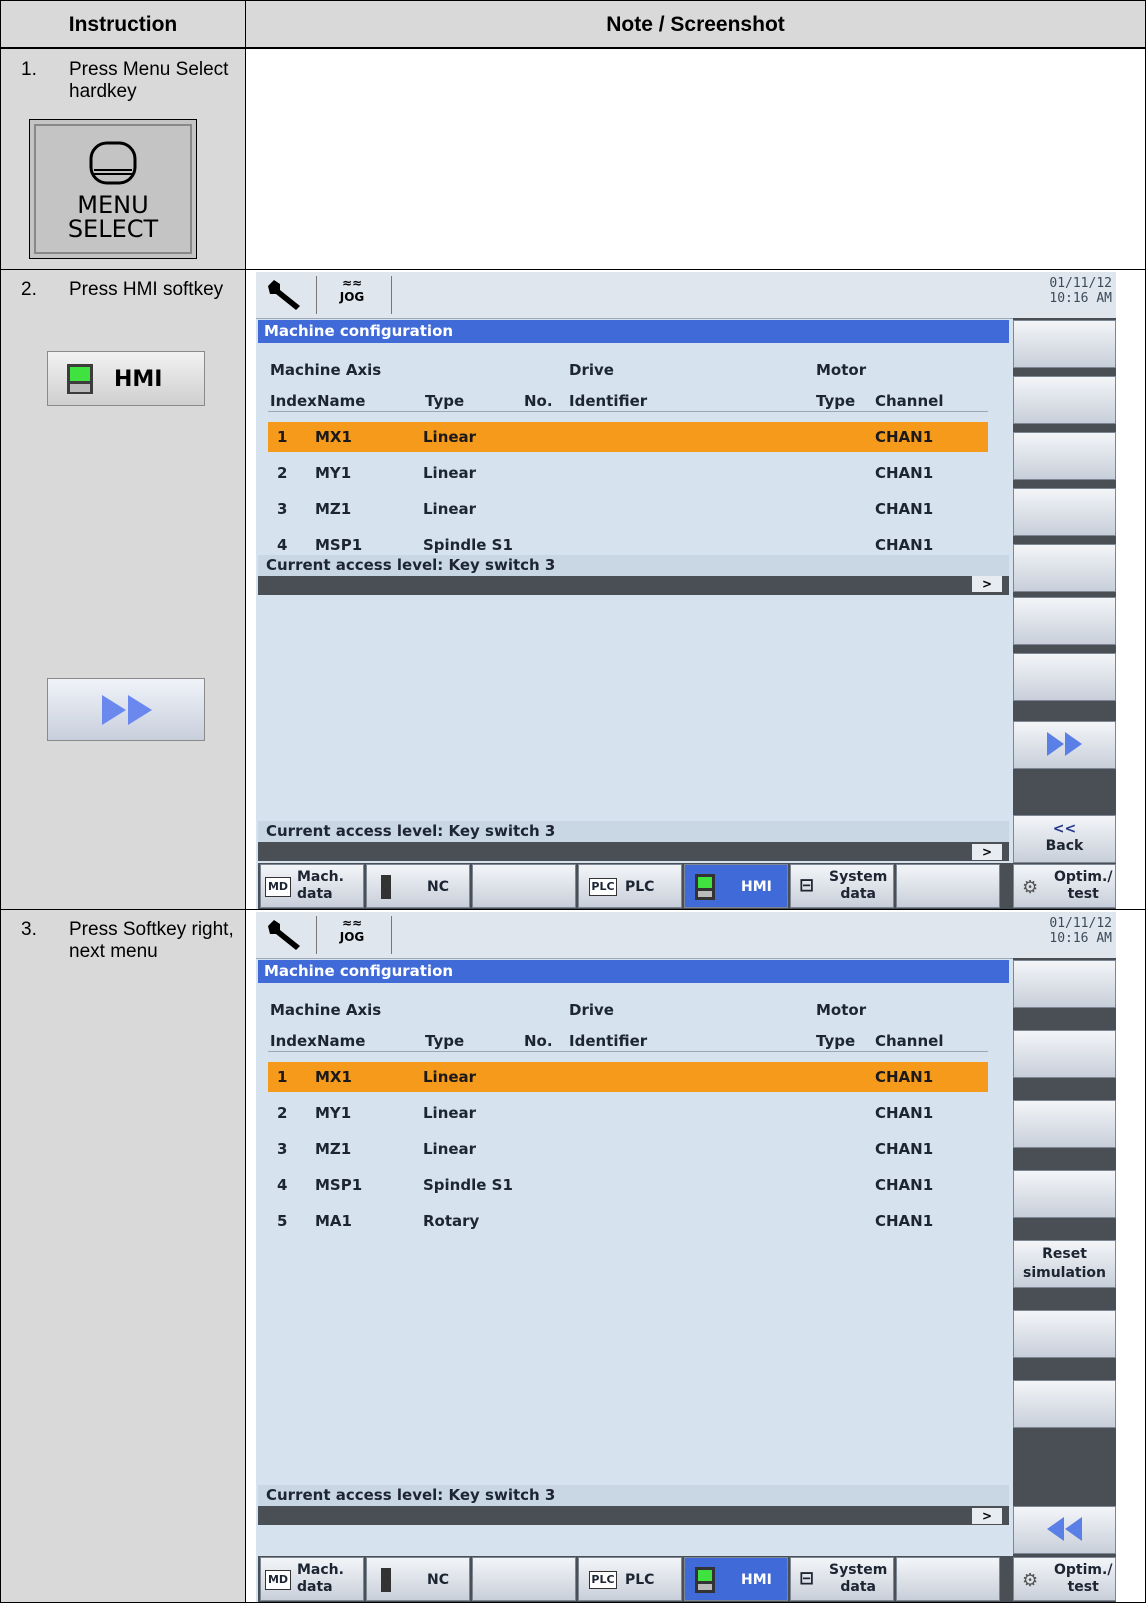 This screenshot has width=1148, height=1605. I want to click on system-label-1: System, so click(858, 877).